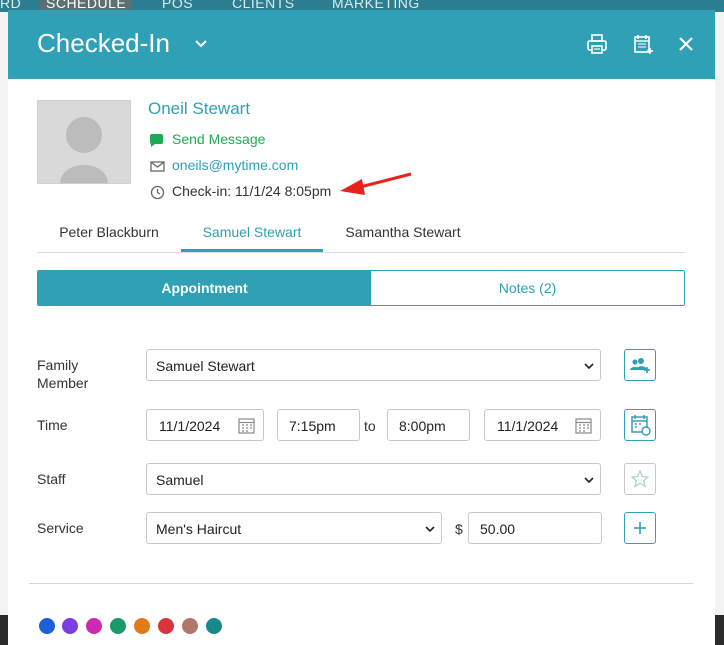 The width and height of the screenshot is (724, 645). What do you see at coordinates (498, 529) in the screenshot?
I see `price-value: 50.00` at bounding box center [498, 529].